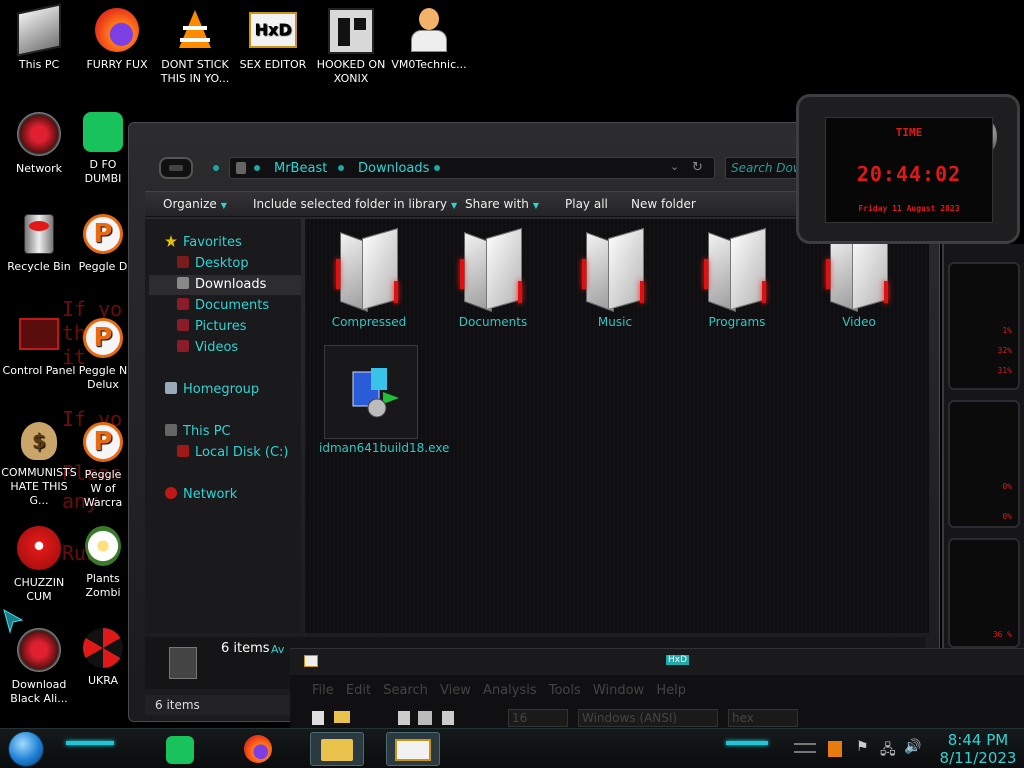  What do you see at coordinates (618, 690) in the screenshot?
I see `menu-window: Window` at bounding box center [618, 690].